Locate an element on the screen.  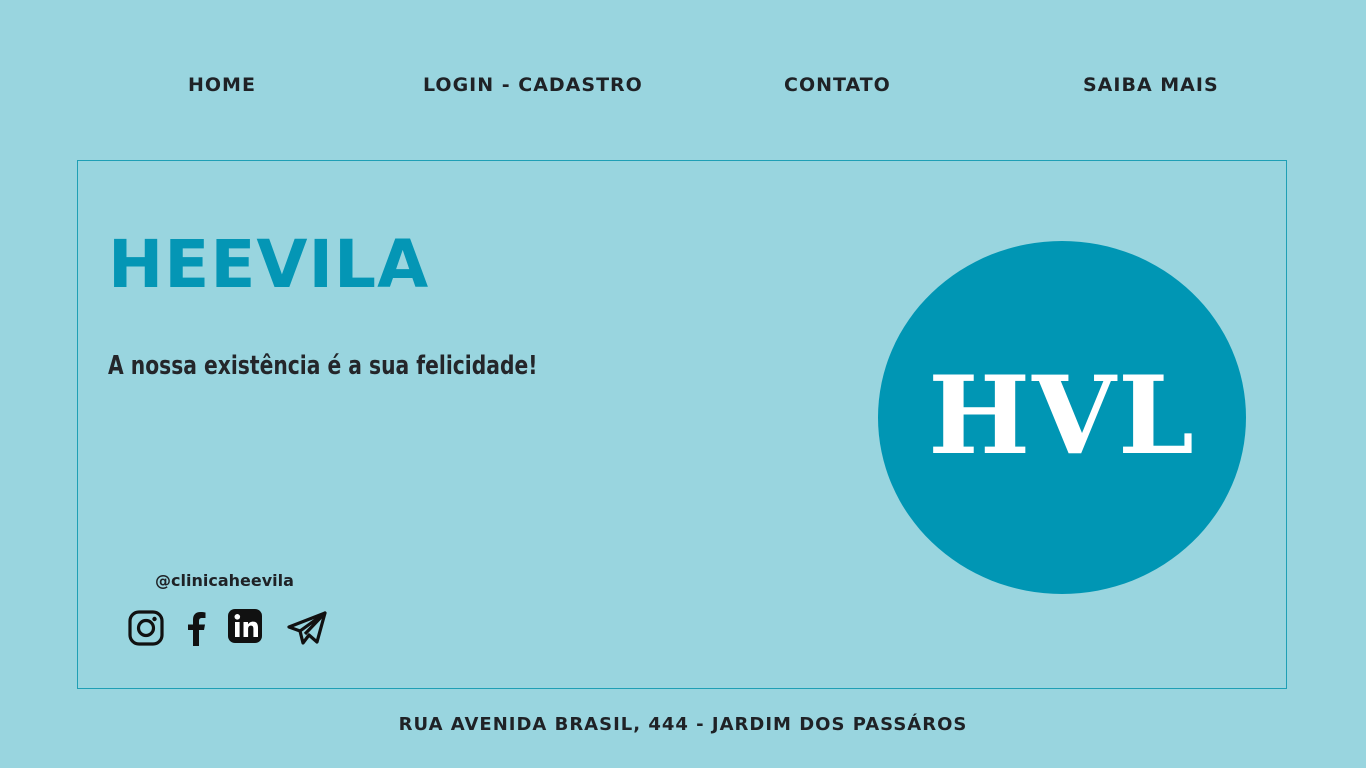
linkedin-icon is located at coordinates (246, 628).